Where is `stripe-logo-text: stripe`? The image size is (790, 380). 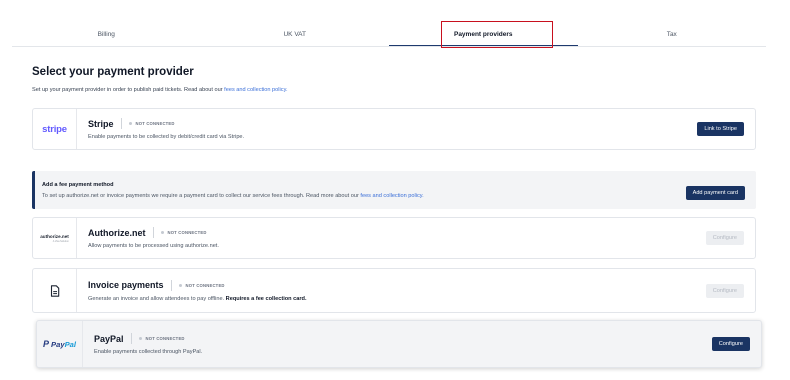
stripe-logo-text: stripe is located at coordinates (54, 129).